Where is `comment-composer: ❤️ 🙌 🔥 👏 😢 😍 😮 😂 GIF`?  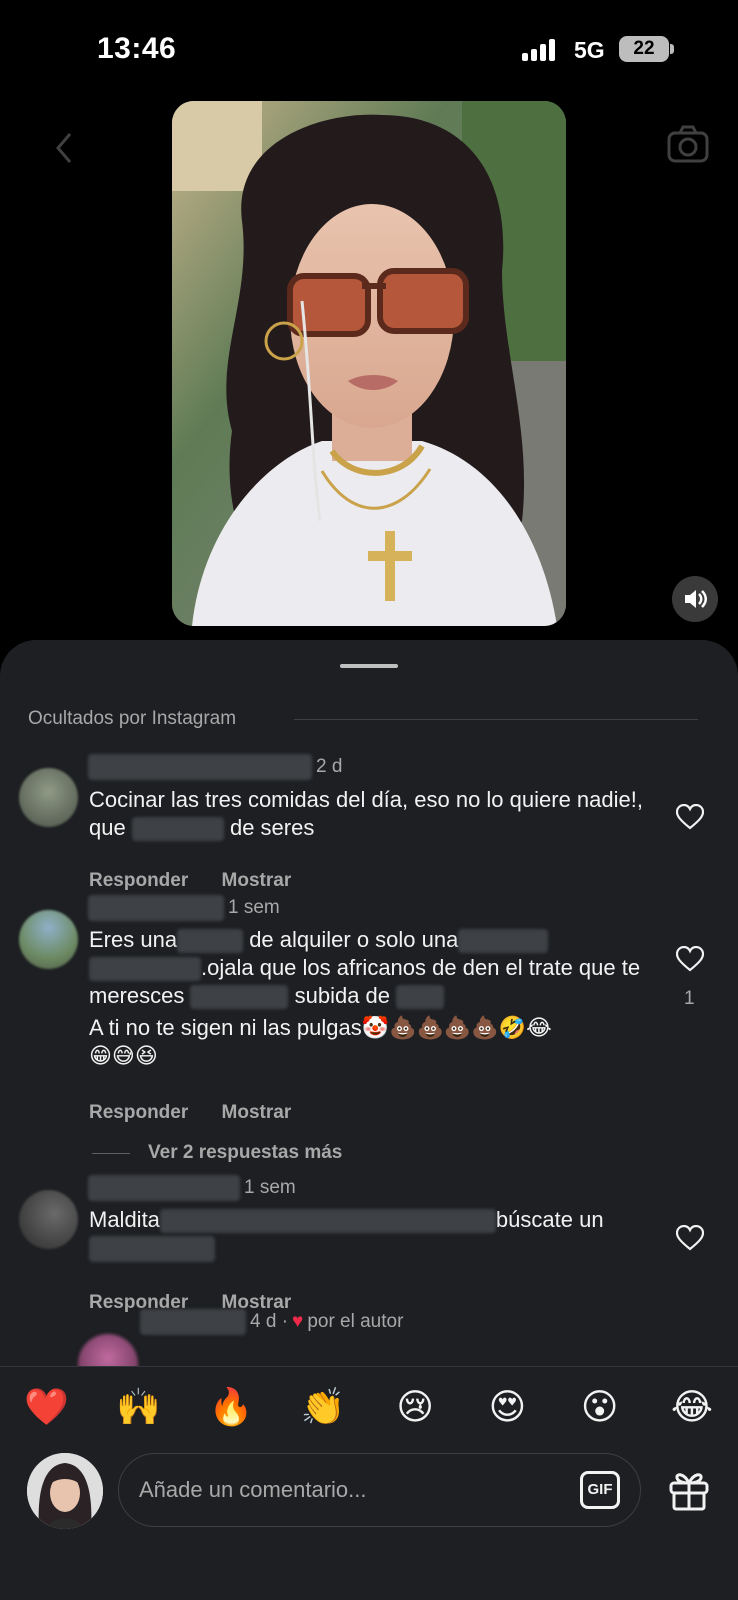
comment-composer: ❤️ 🙌 🔥 👏 😢 😍 😮 😂 GIF is located at coordinates (369, 1483).